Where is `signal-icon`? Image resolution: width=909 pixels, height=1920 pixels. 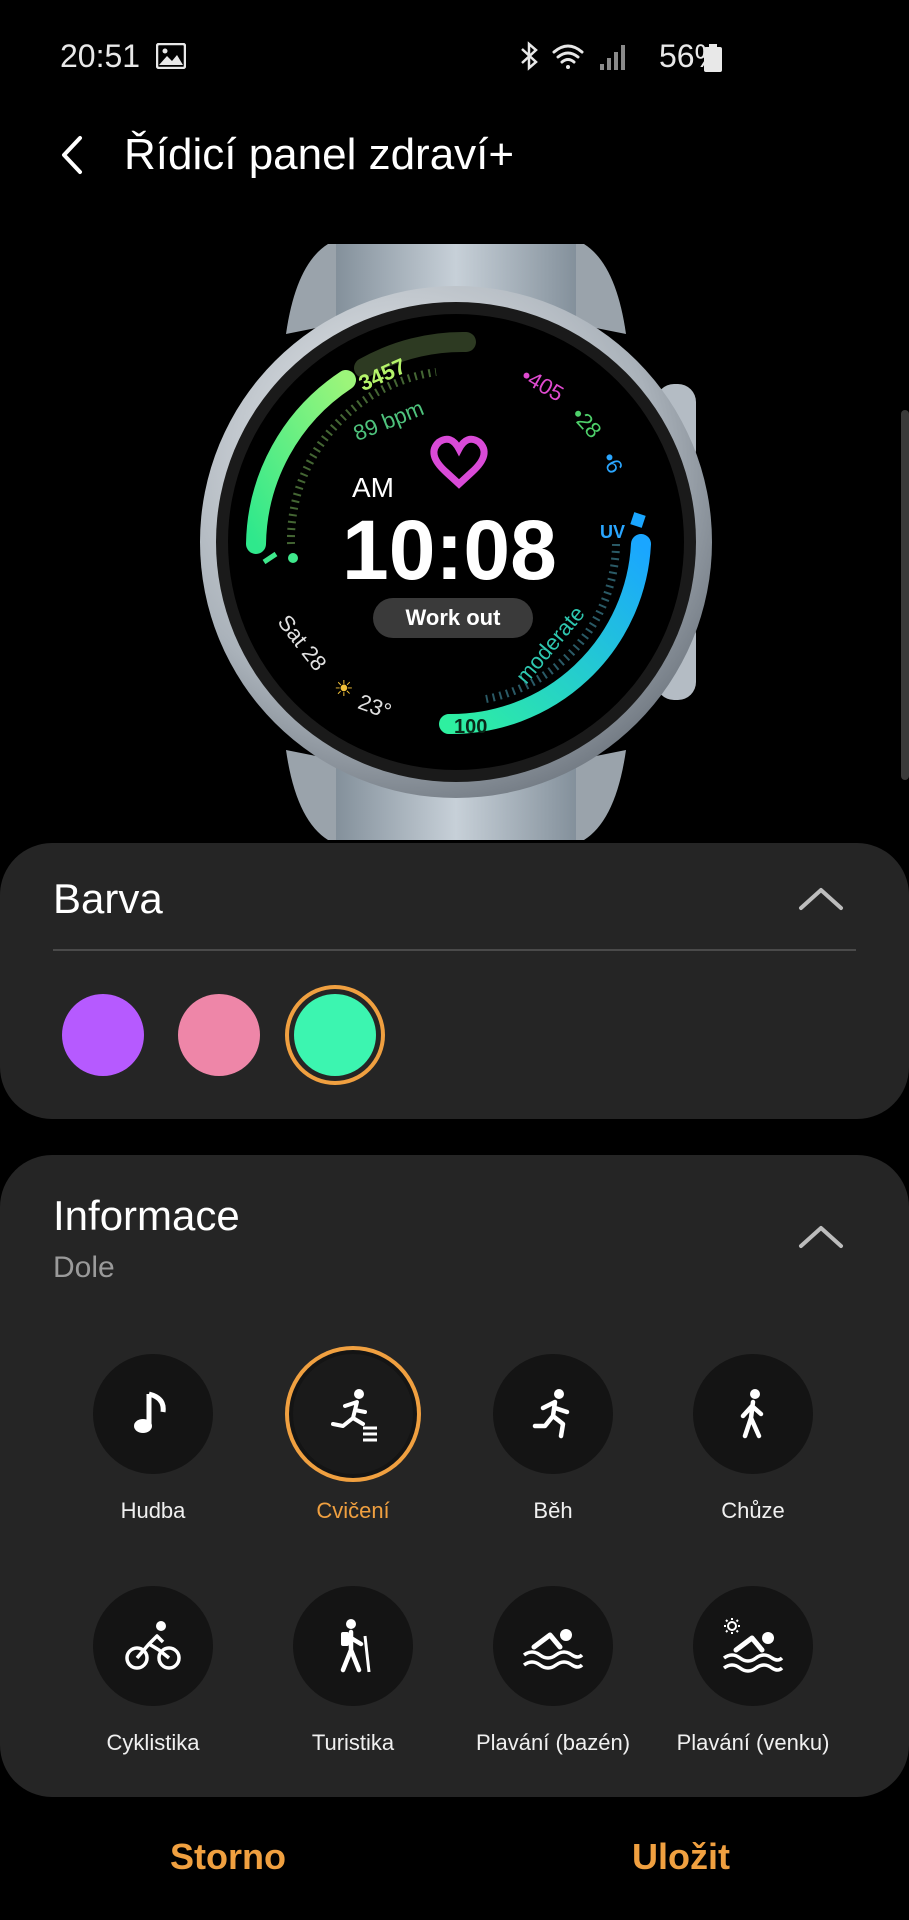
signal-icon is located at coordinates (612, 57).